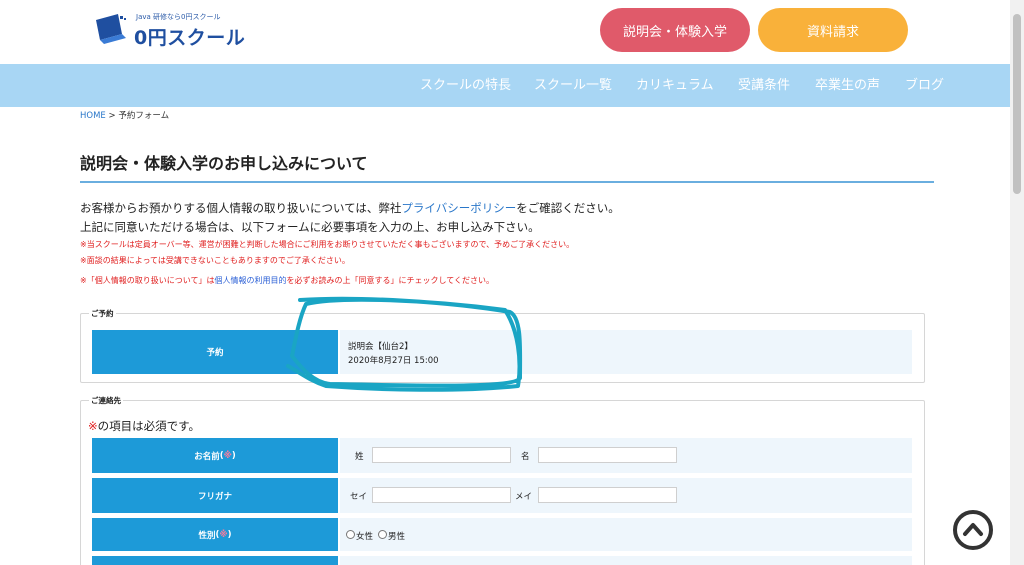  Describe the element at coordinates (1017, 282) in the screenshot. I see `page-scrollbar` at that location.